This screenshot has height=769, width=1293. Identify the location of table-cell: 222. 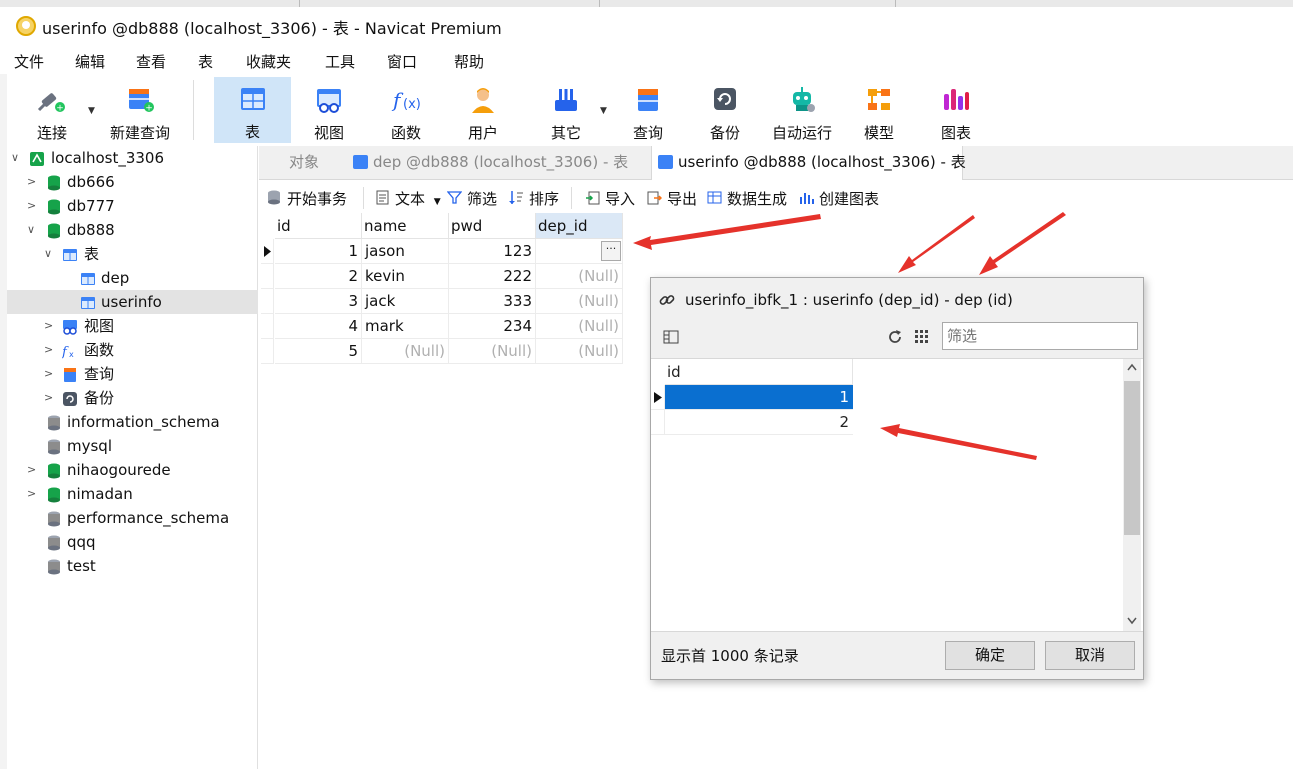
(492, 276).